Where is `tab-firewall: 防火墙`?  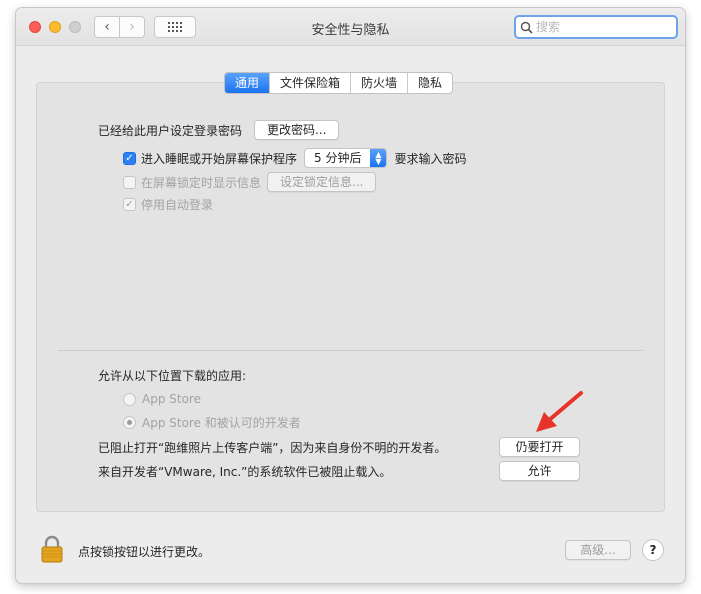
tab-firewall: 防火墙 is located at coordinates (378, 83).